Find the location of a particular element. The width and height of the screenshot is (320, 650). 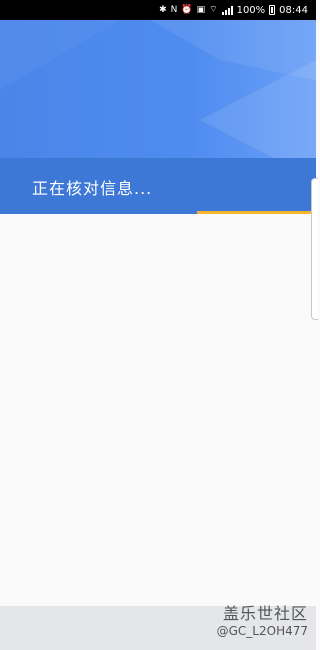

bluetooth-icon: ✱ is located at coordinates (163, 9).